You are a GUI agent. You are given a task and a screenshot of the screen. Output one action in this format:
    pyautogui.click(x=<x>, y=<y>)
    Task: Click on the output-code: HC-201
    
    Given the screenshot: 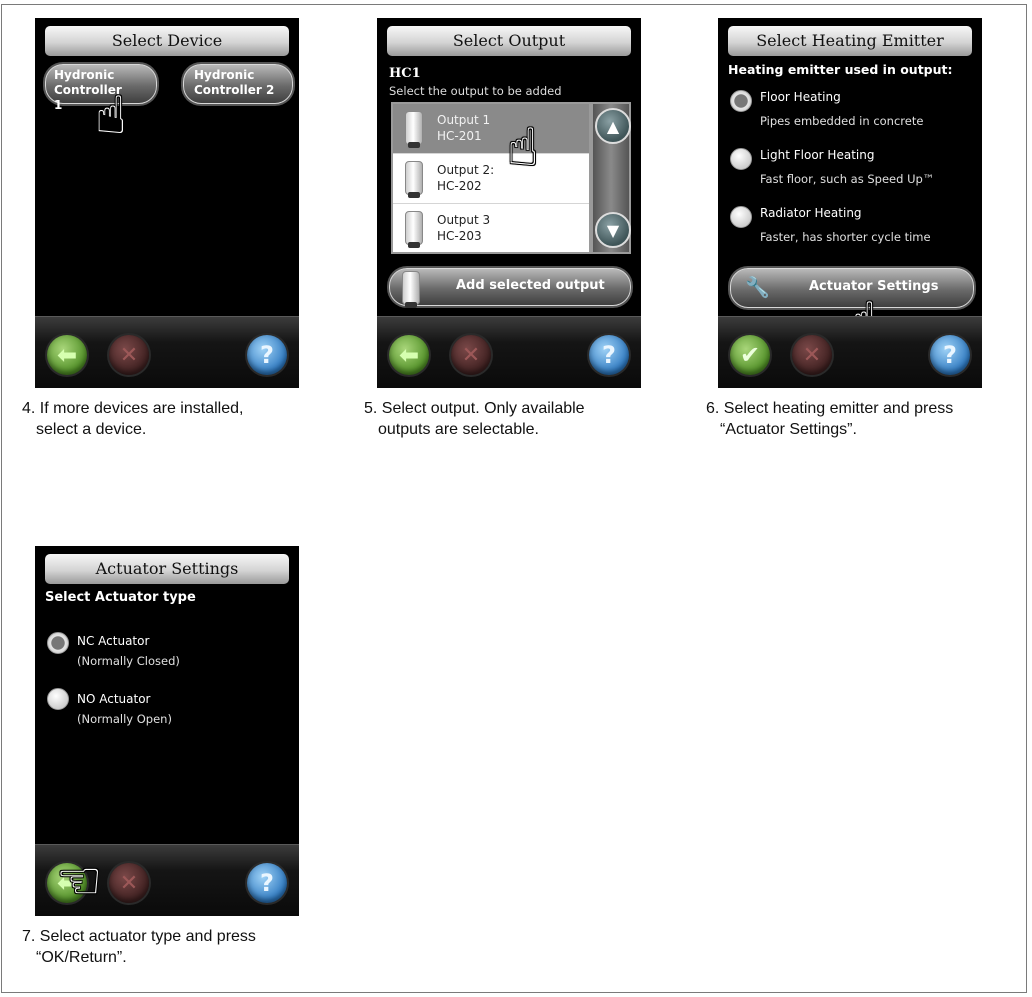 What is the action you would take?
    pyautogui.click(x=459, y=136)
    